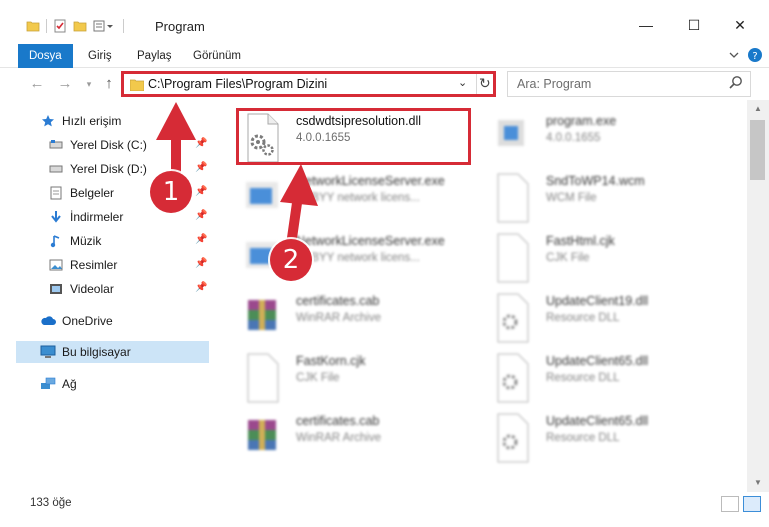 This screenshot has height=527, width=769. I want to click on search-icon, so click(736, 83).